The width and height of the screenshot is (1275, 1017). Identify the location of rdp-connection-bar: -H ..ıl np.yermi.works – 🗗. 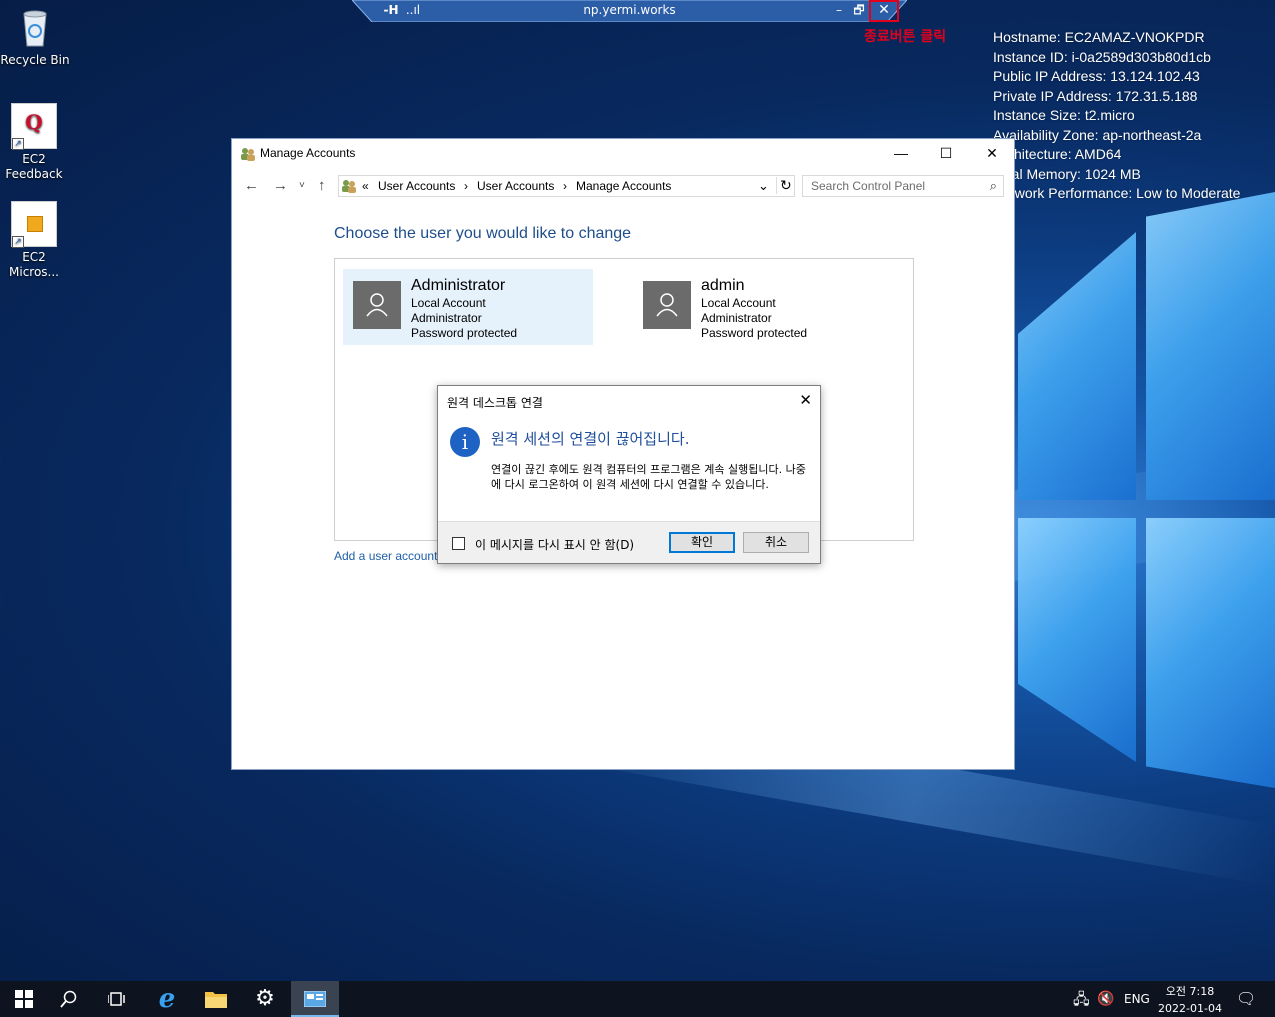
(629, 11).